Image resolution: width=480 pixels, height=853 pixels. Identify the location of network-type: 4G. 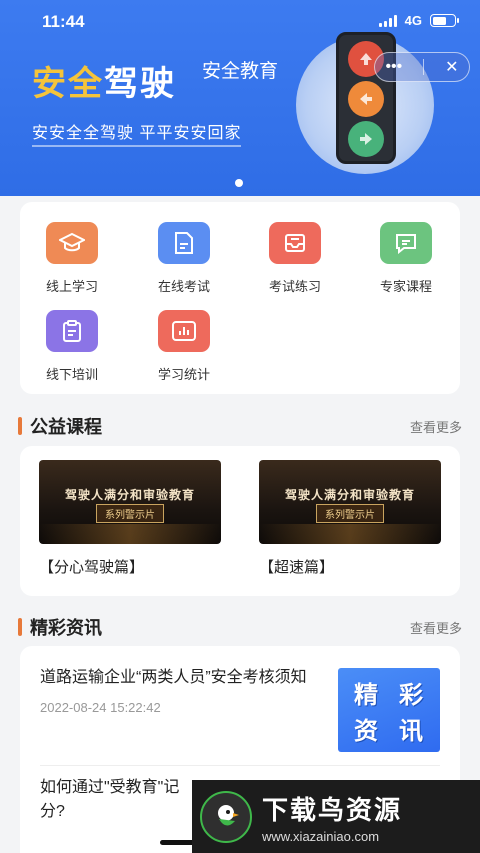
(413, 20).